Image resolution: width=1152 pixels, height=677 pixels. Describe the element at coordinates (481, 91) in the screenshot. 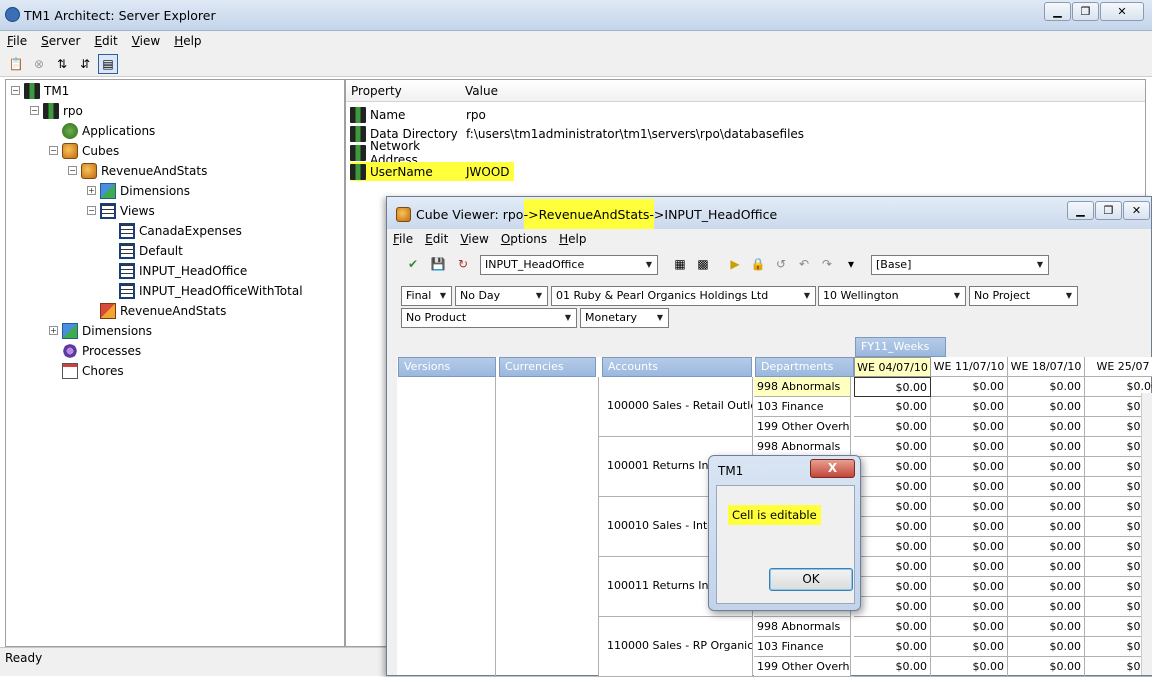

I see `value-column-header: Value` at that location.